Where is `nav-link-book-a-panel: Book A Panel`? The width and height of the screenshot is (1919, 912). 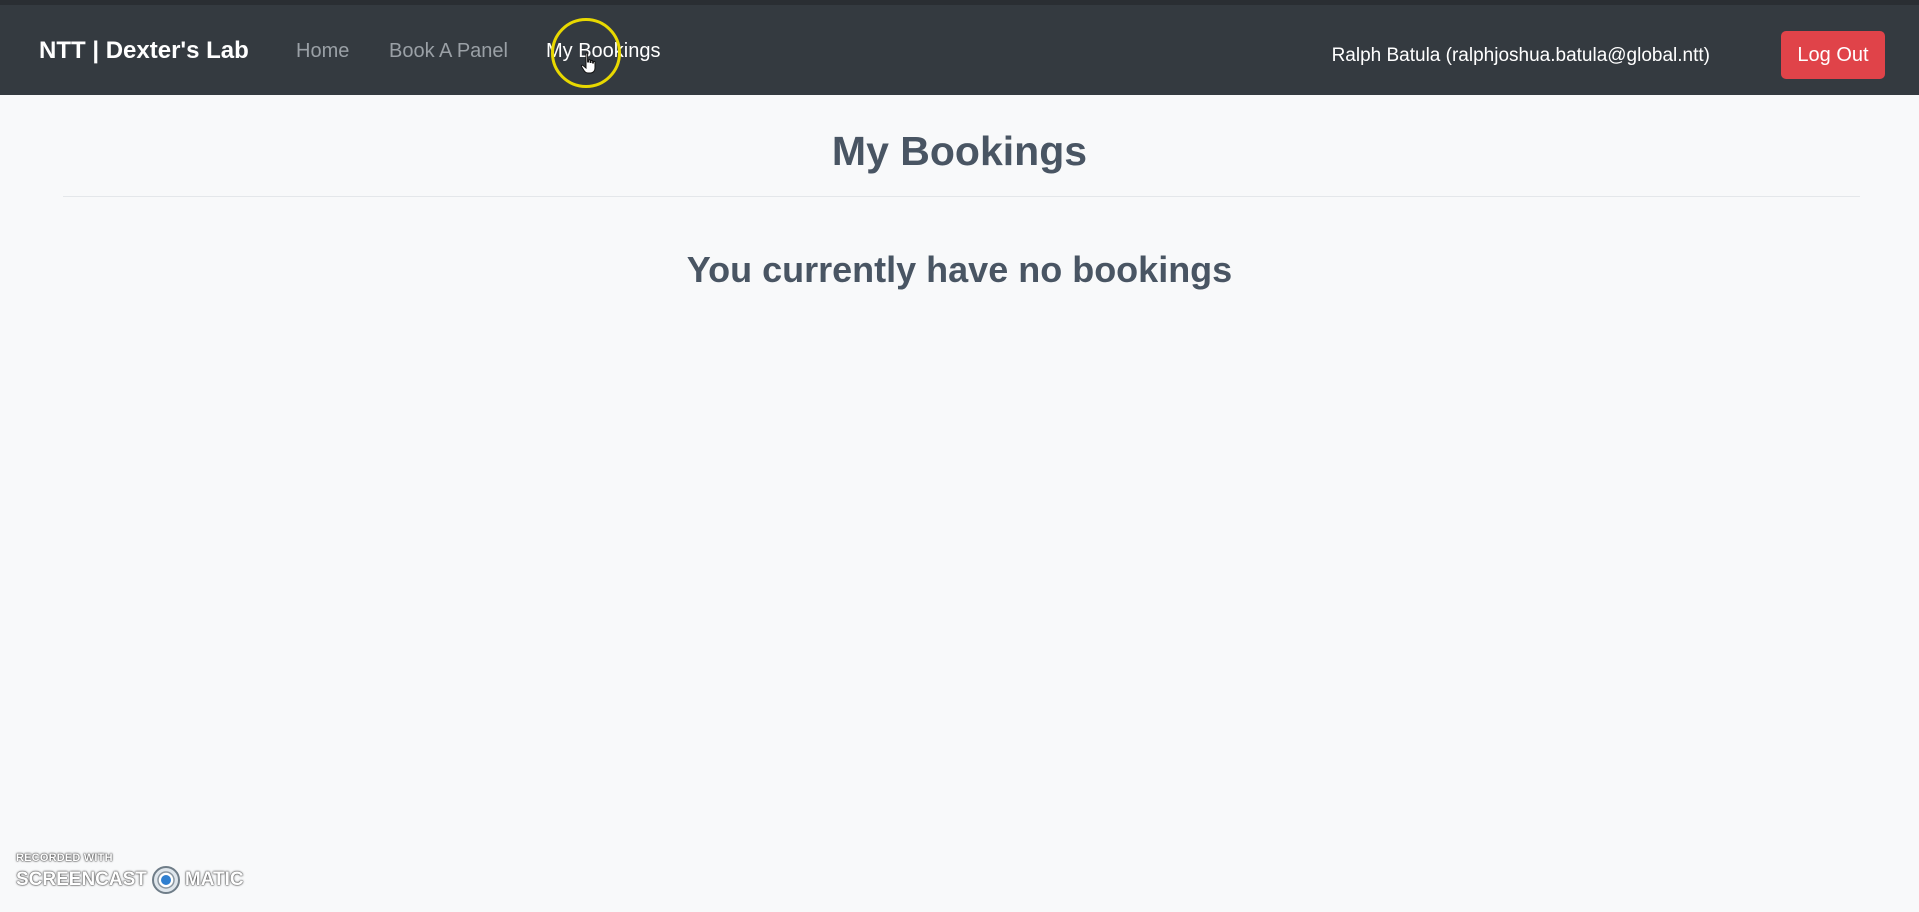
nav-link-book-a-panel: Book A Panel is located at coordinates (448, 51).